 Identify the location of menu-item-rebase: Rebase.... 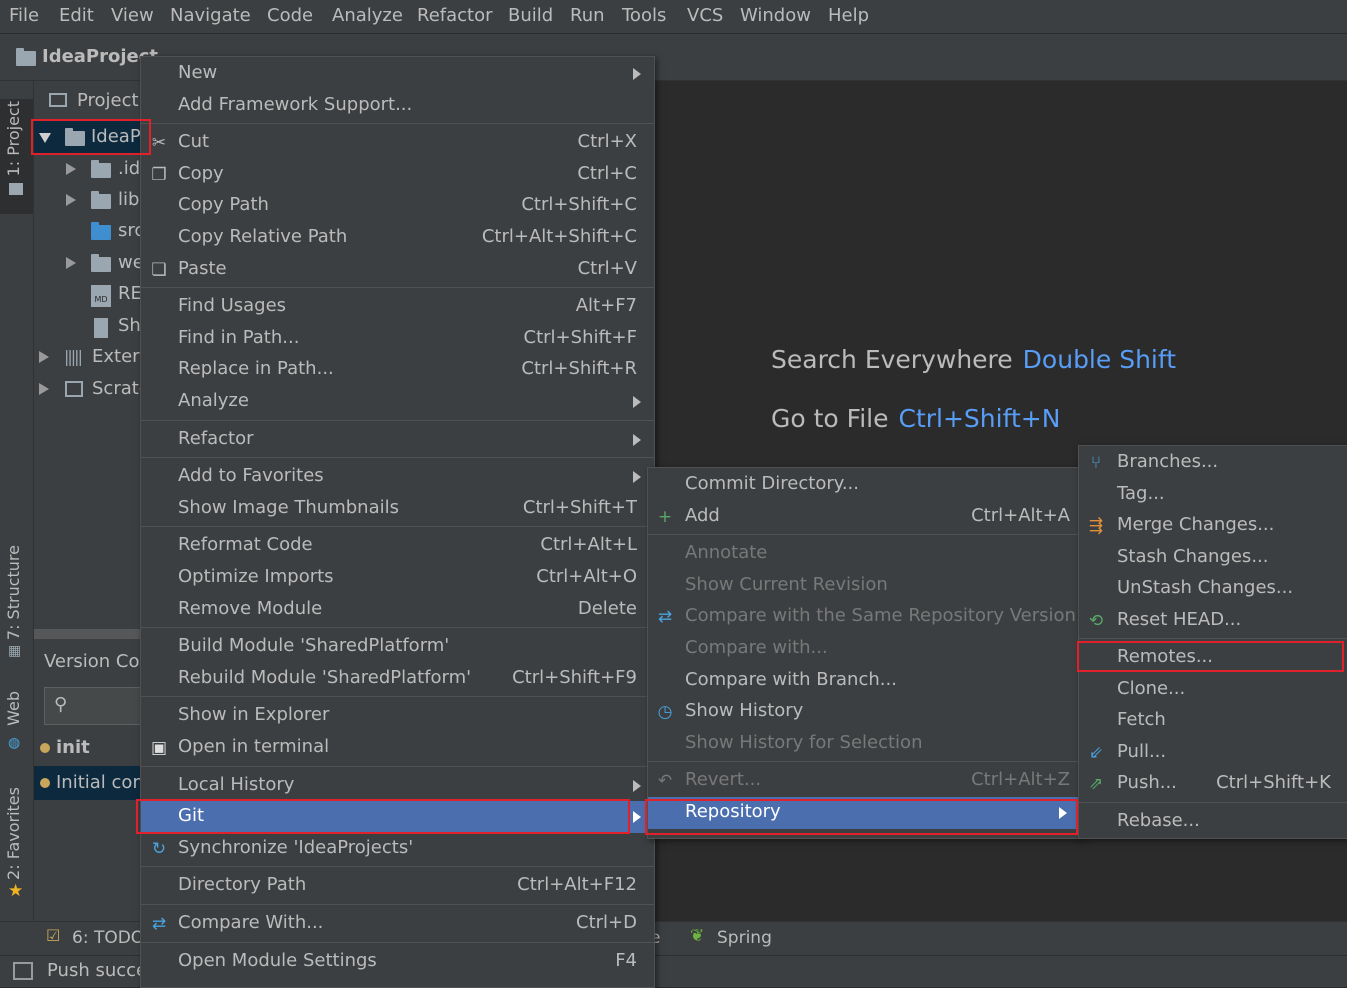
(1213, 822).